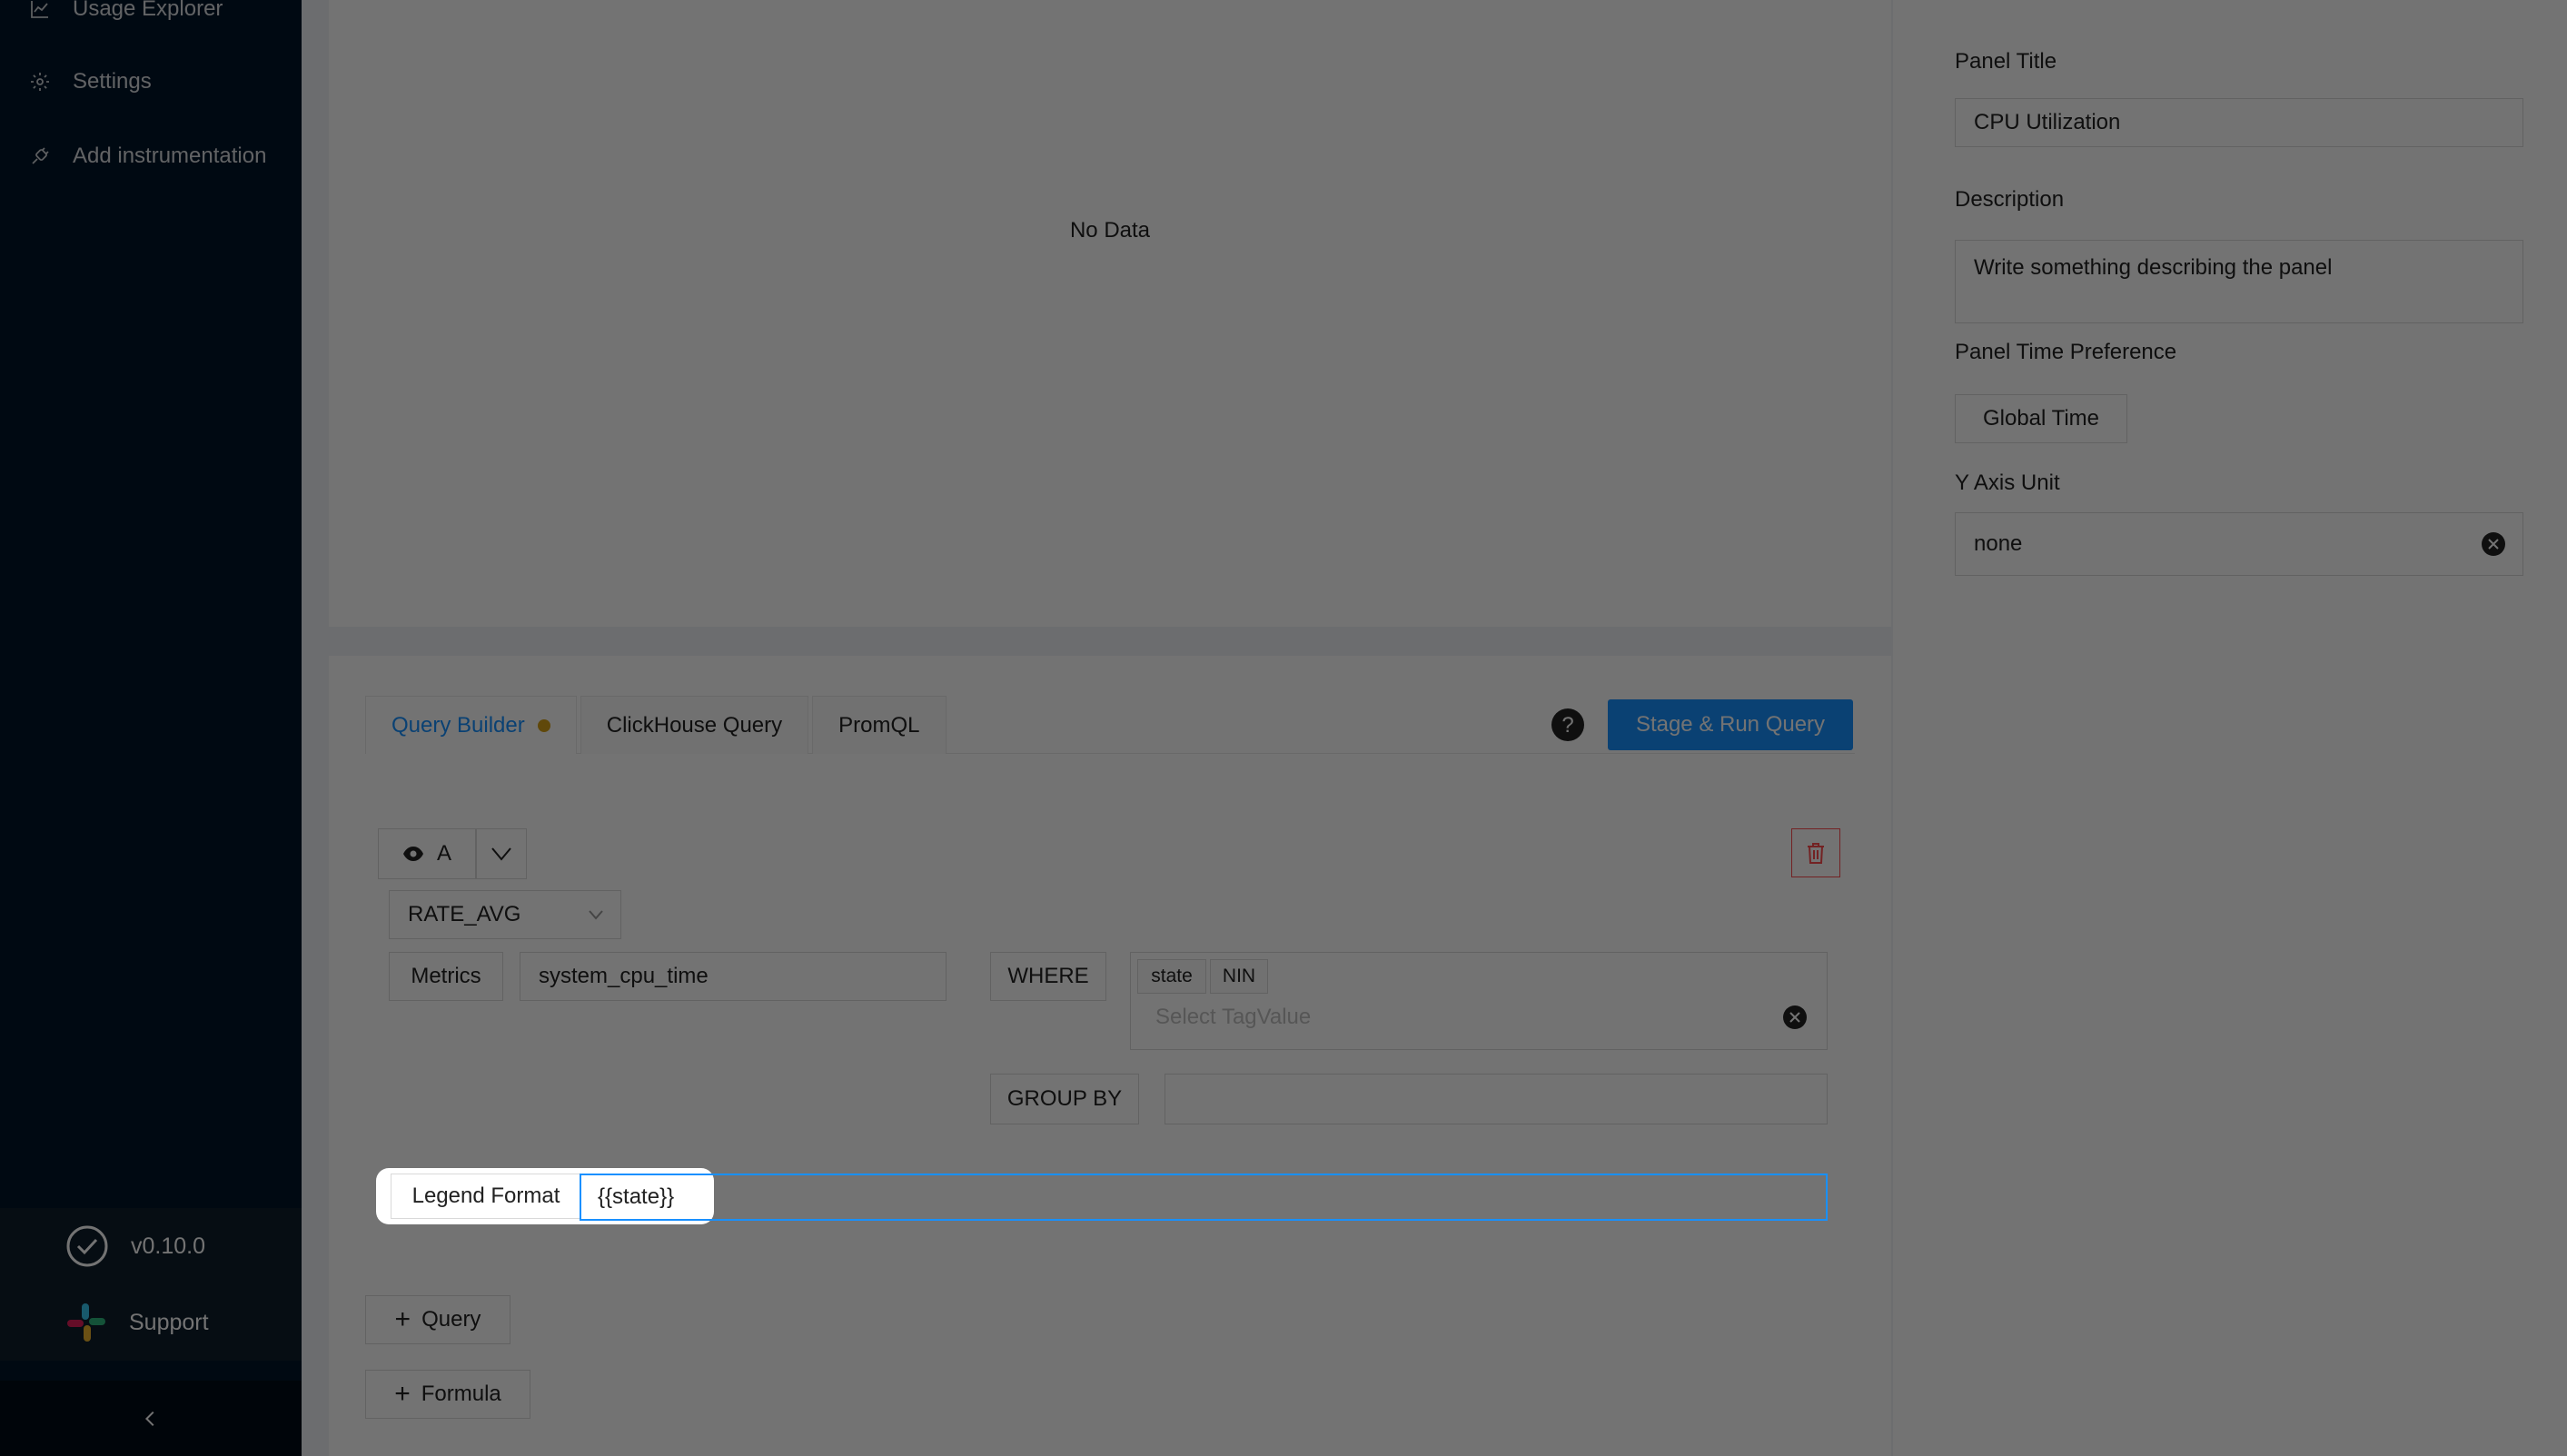 Image resolution: width=2567 pixels, height=1456 pixels. I want to click on sidebar-item-usage-explorer: Usage Explorer, so click(126, 11).